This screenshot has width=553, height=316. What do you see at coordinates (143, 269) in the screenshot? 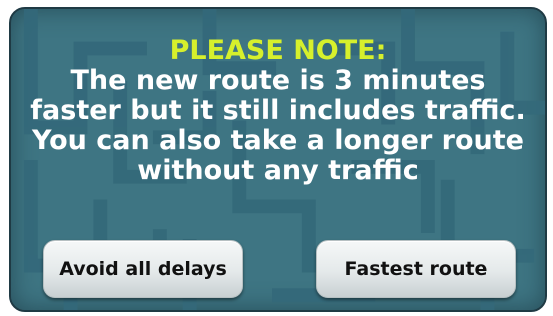
I see `avoid-all-delays-button: Avoid all delays` at bounding box center [143, 269].